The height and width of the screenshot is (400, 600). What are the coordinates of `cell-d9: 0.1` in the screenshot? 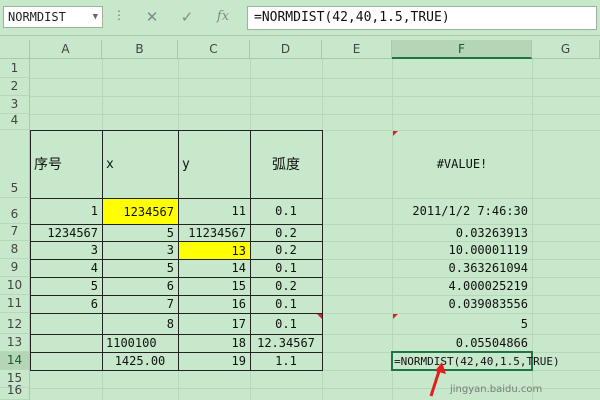 It's located at (286, 268).